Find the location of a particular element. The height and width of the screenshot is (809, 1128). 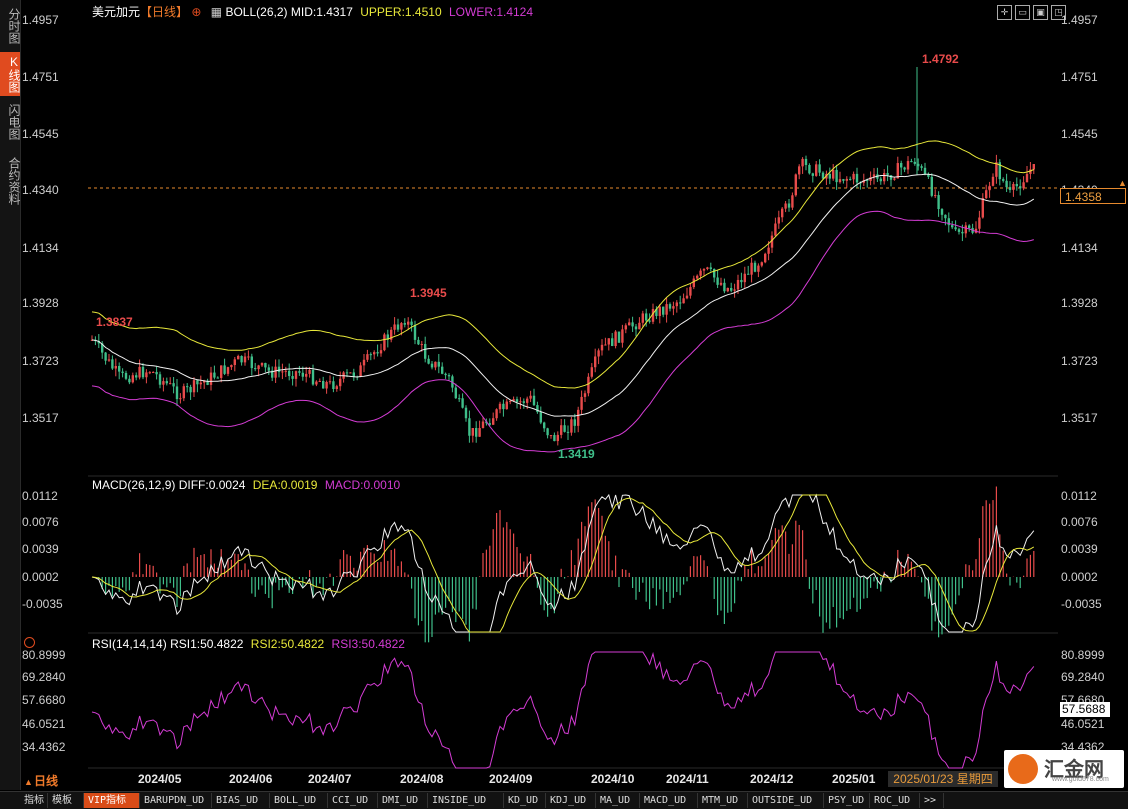

bottom-tab: PSY_UD is located at coordinates (847, 800).